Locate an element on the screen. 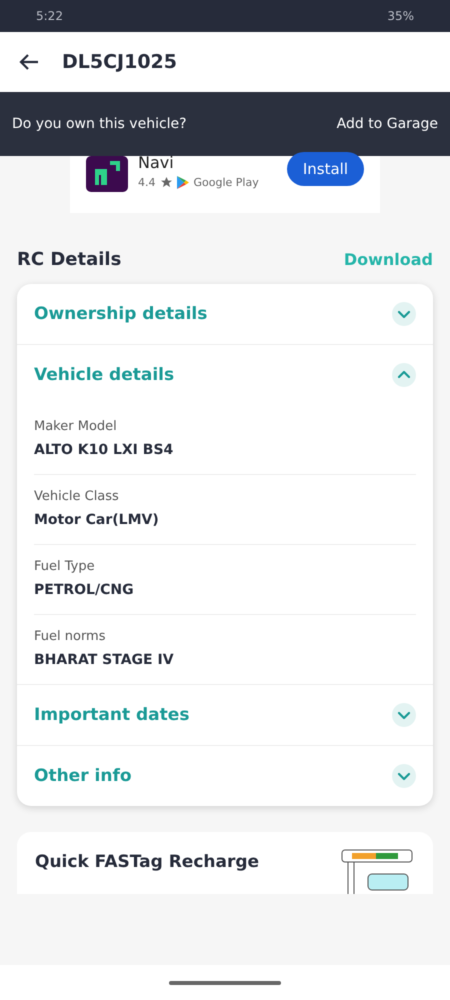 The width and height of the screenshot is (450, 1000). field-value: PETROL/CNG is located at coordinates (84, 590).